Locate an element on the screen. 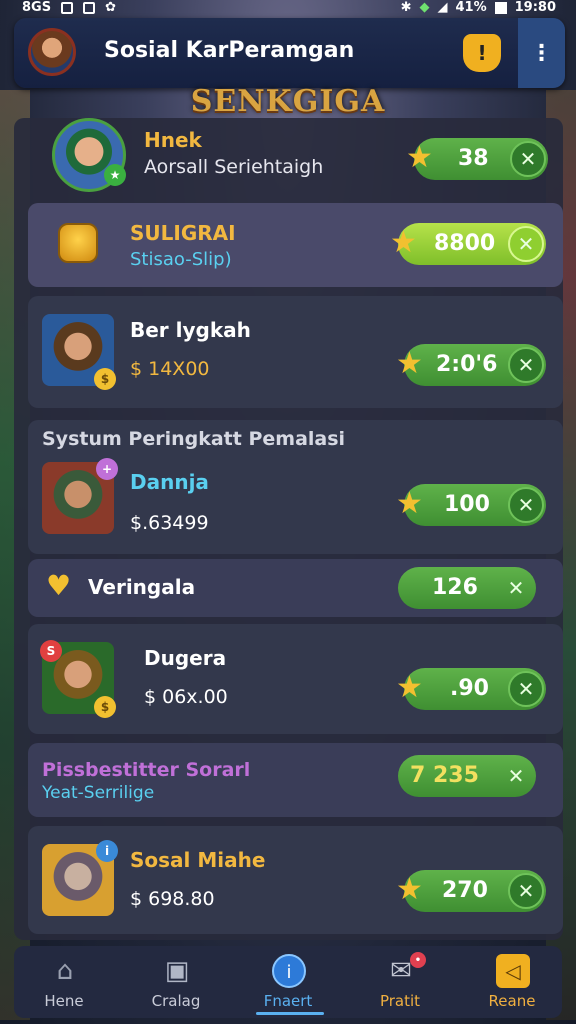 This screenshot has height=1024, width=576. box-icon: ▣ is located at coordinates (177, 971).